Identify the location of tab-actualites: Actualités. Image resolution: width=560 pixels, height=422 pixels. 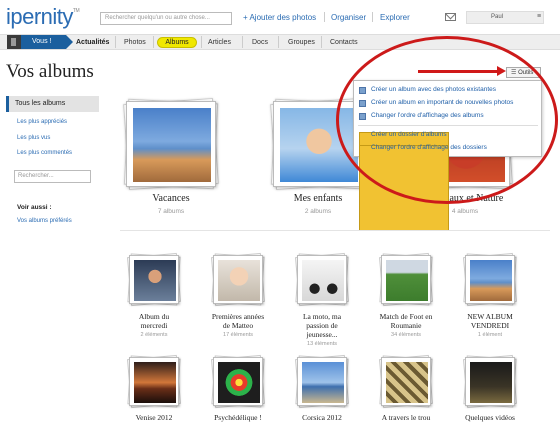
(92, 42).